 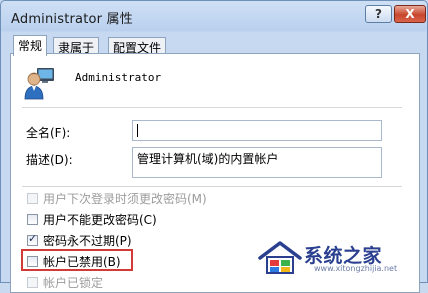 What do you see at coordinates (39, 84) in the screenshot?
I see `user-account-icon` at bounding box center [39, 84].